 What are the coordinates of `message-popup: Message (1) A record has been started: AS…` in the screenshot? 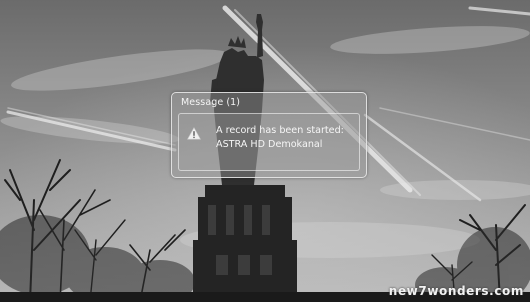 It's located at (269, 135).